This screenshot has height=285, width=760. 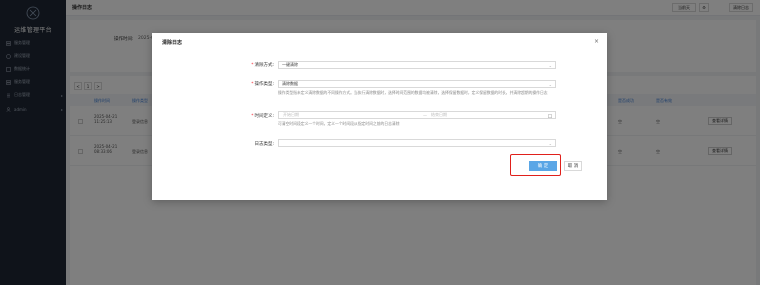 What do you see at coordinates (417, 84) in the screenshot?
I see `op-type-select: 清除数据 ⌄` at bounding box center [417, 84].